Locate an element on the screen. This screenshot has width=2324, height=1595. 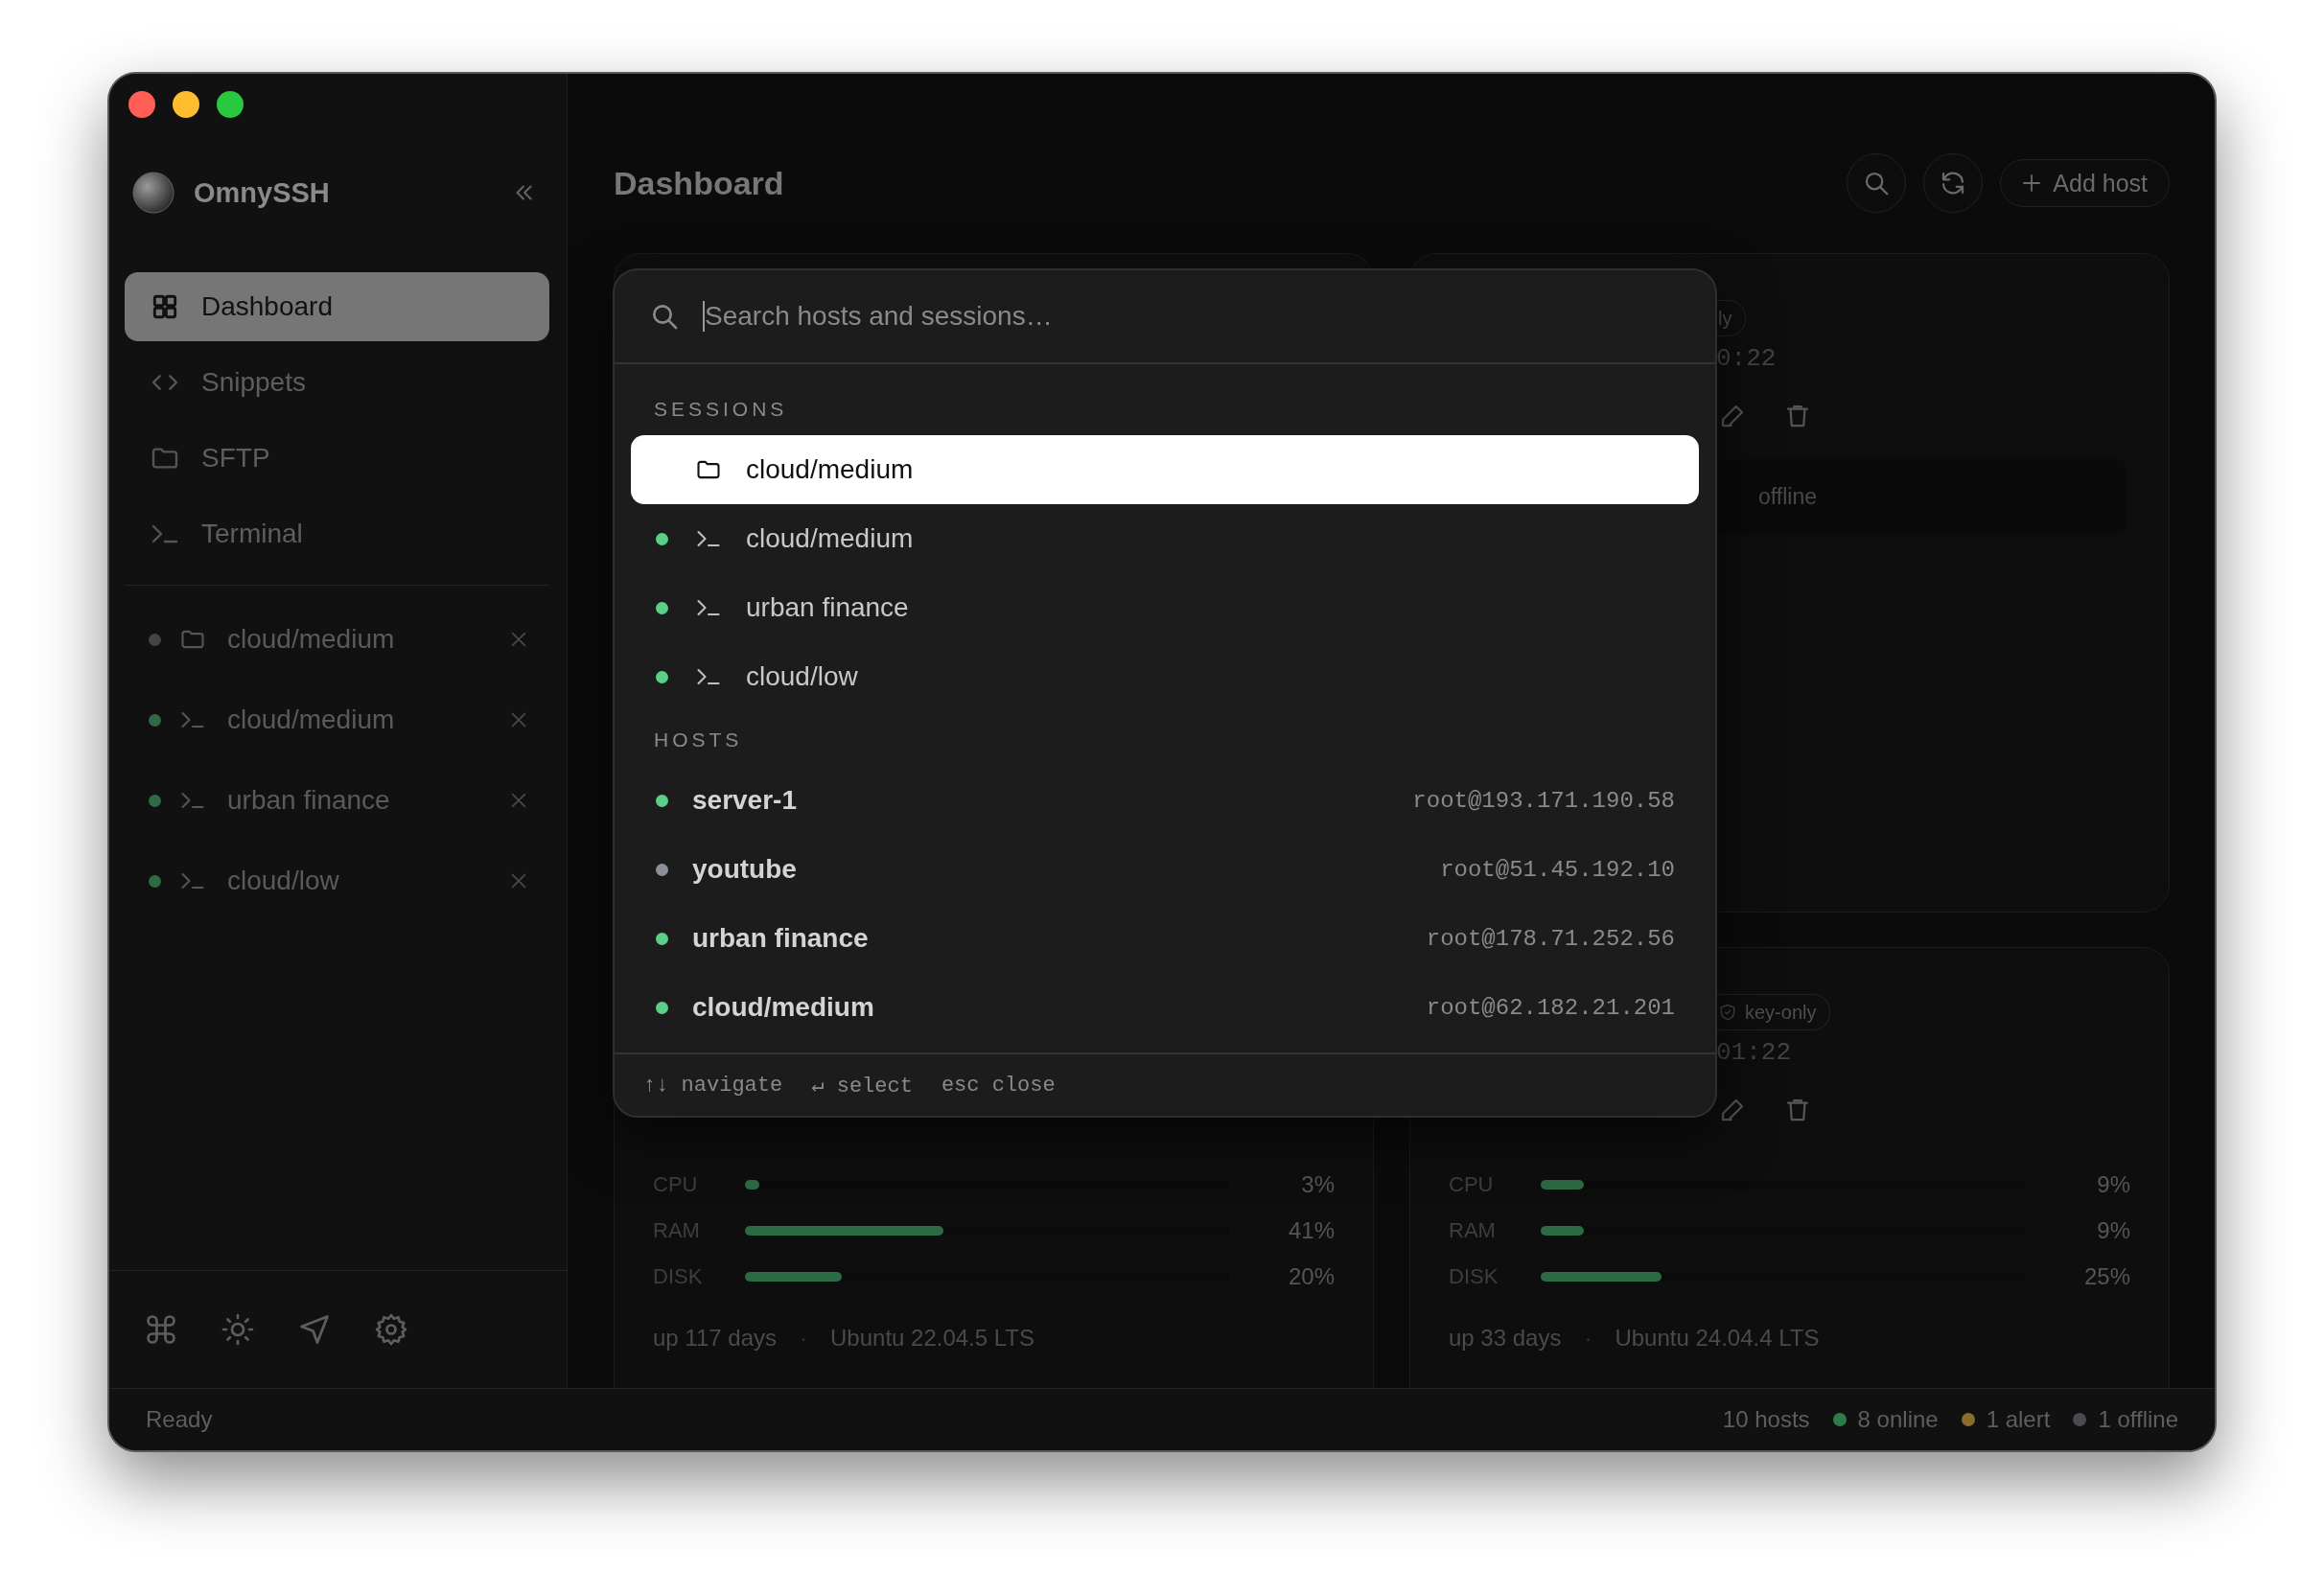
zoom-window-button is located at coordinates (230, 104).